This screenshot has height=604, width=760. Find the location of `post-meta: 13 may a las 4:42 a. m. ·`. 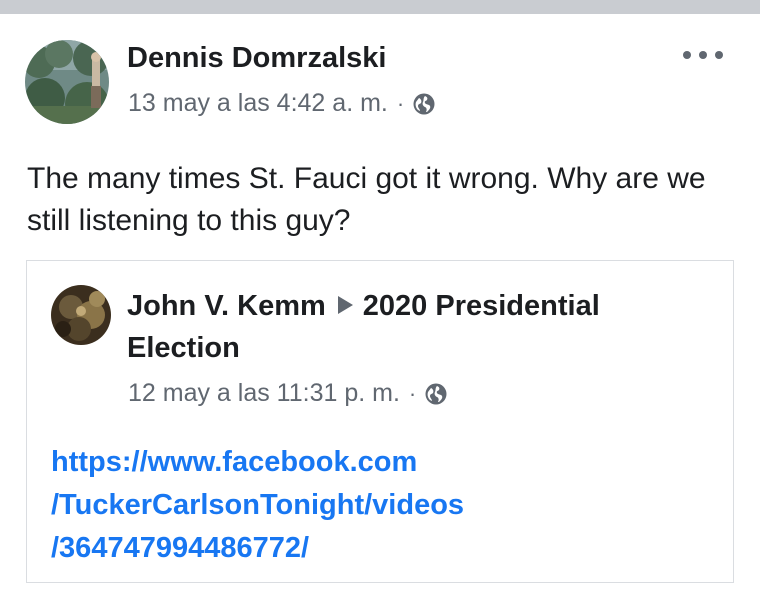

post-meta: 13 may a las 4:42 a. m. · is located at coordinates (282, 103).